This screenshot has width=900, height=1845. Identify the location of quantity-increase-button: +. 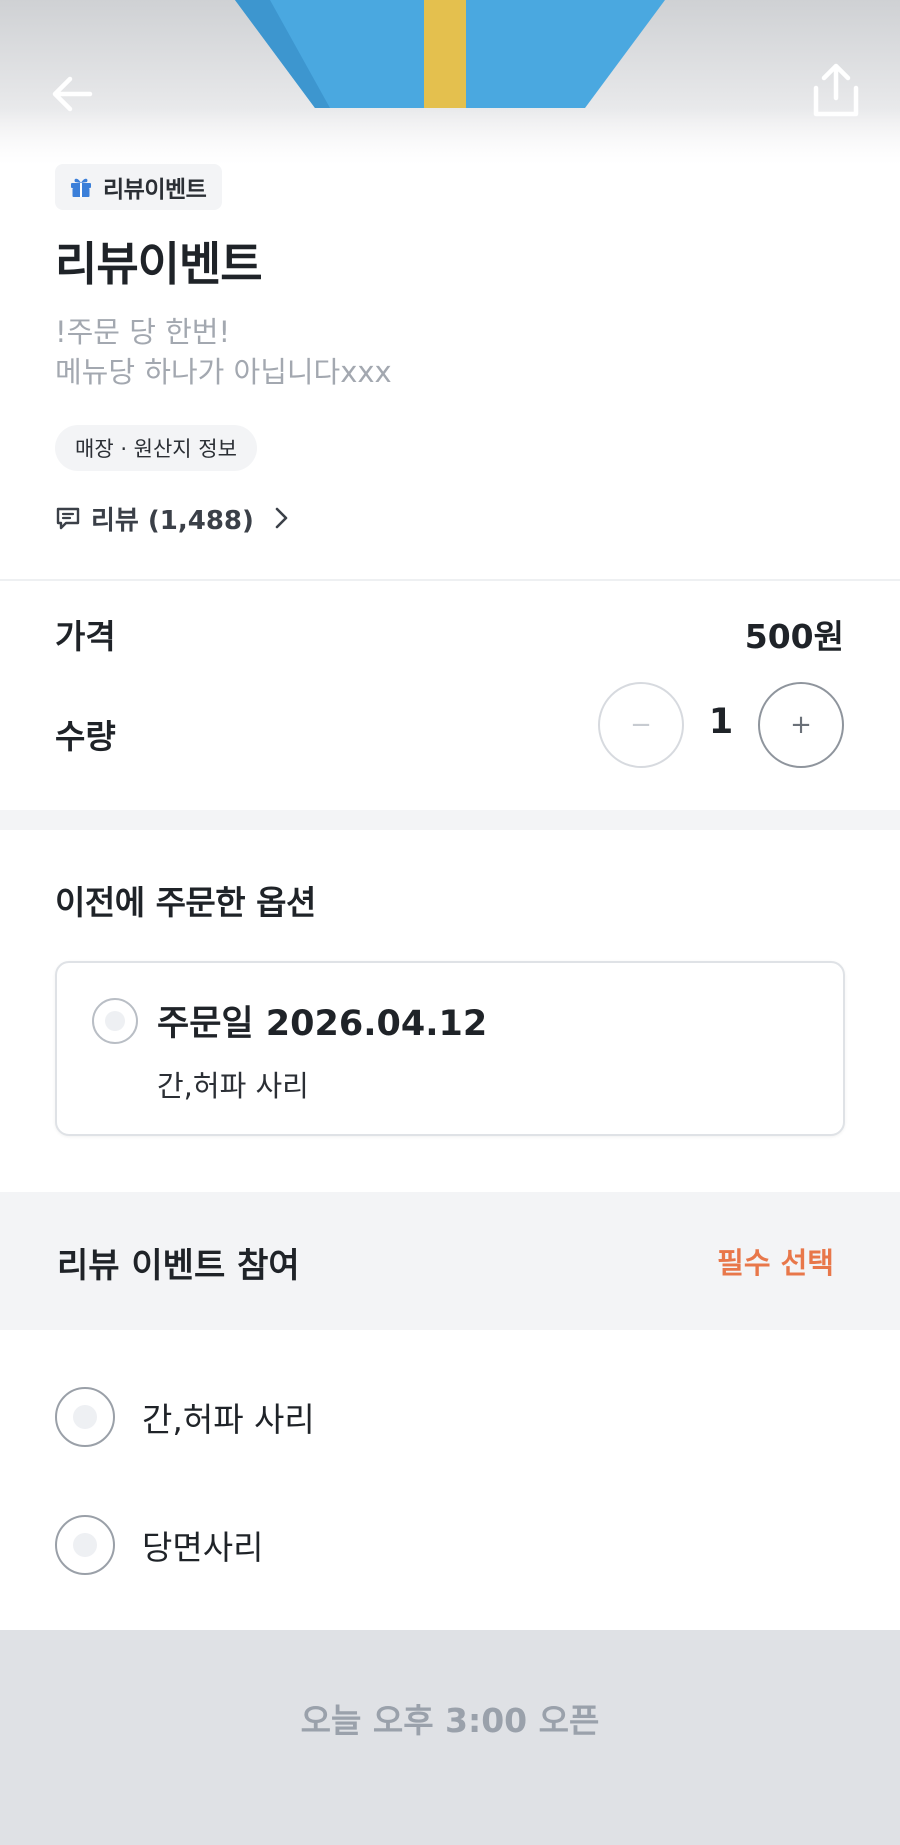
(801, 725).